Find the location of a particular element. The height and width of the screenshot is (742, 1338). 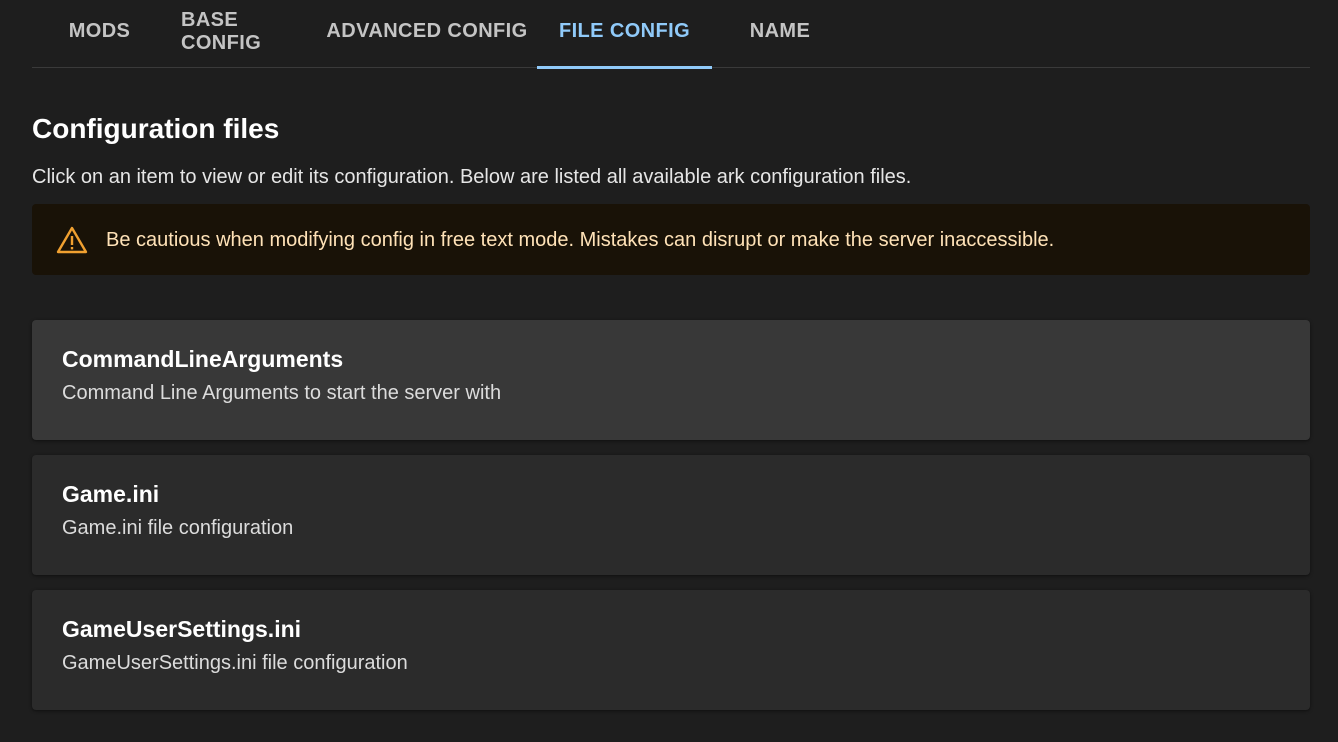

tab-file-config: FILE CONFIG is located at coordinates (624, 34).